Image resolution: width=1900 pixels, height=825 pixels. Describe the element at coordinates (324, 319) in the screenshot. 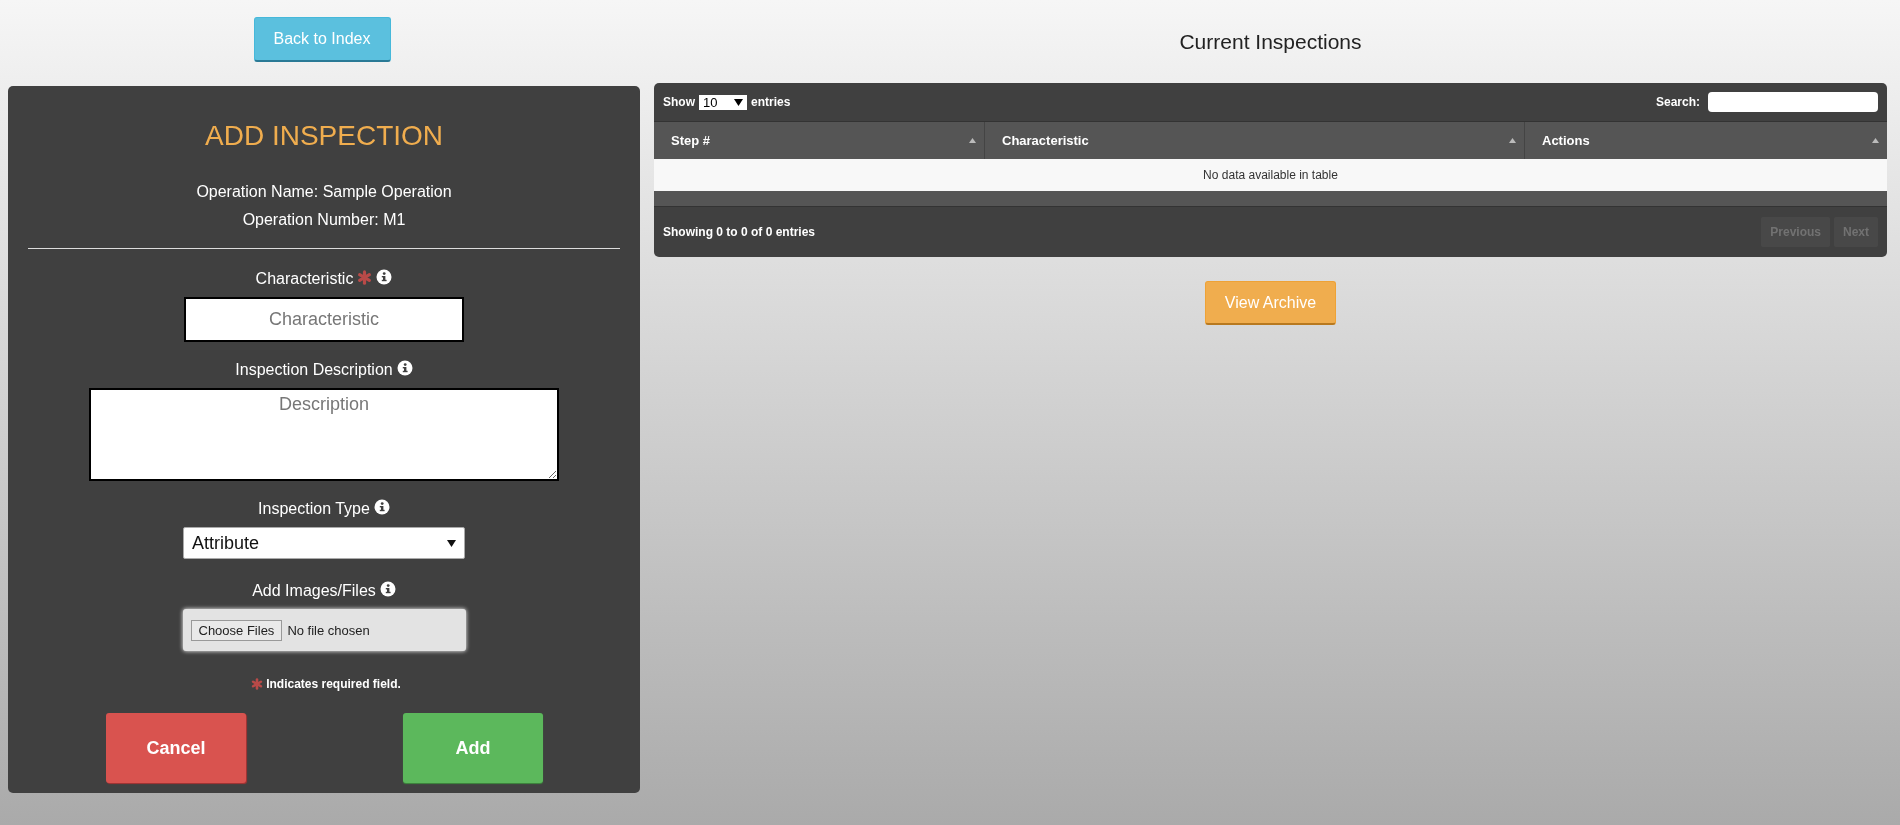

I see `text-field: Characteristic` at that location.